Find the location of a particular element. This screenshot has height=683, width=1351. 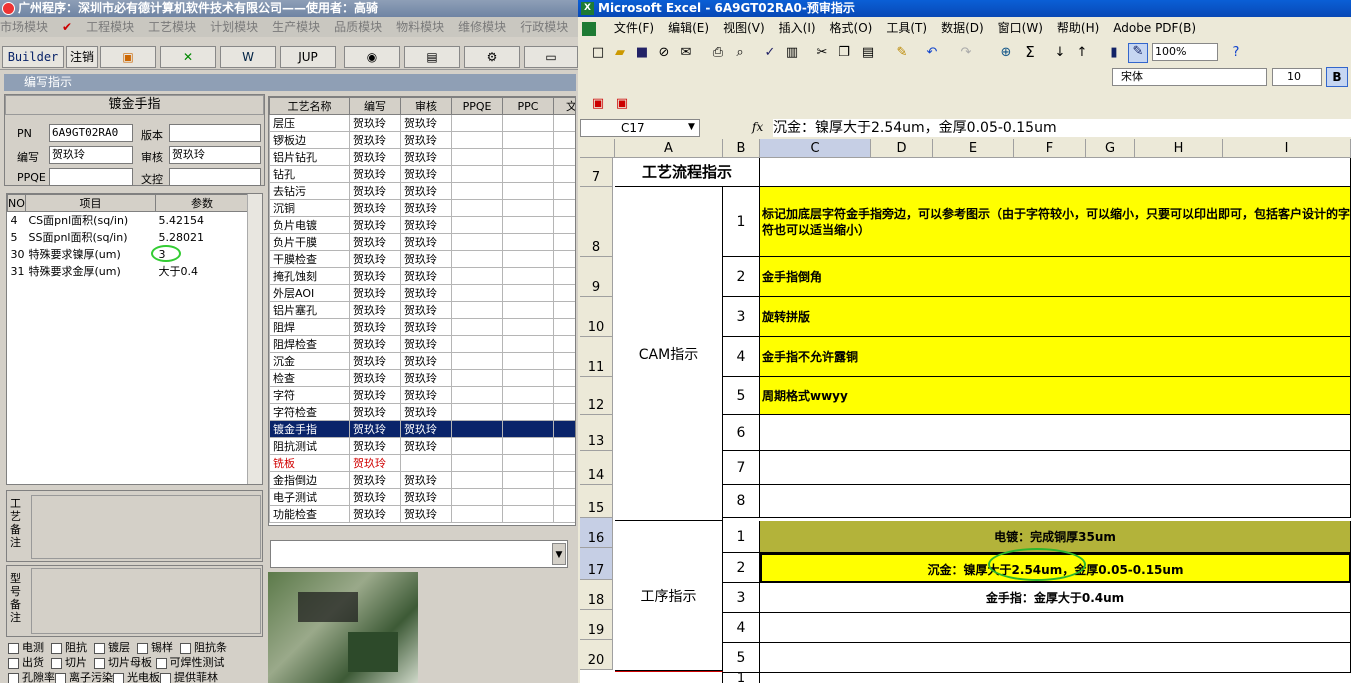

redo-icon: ↷ is located at coordinates (966, 53).